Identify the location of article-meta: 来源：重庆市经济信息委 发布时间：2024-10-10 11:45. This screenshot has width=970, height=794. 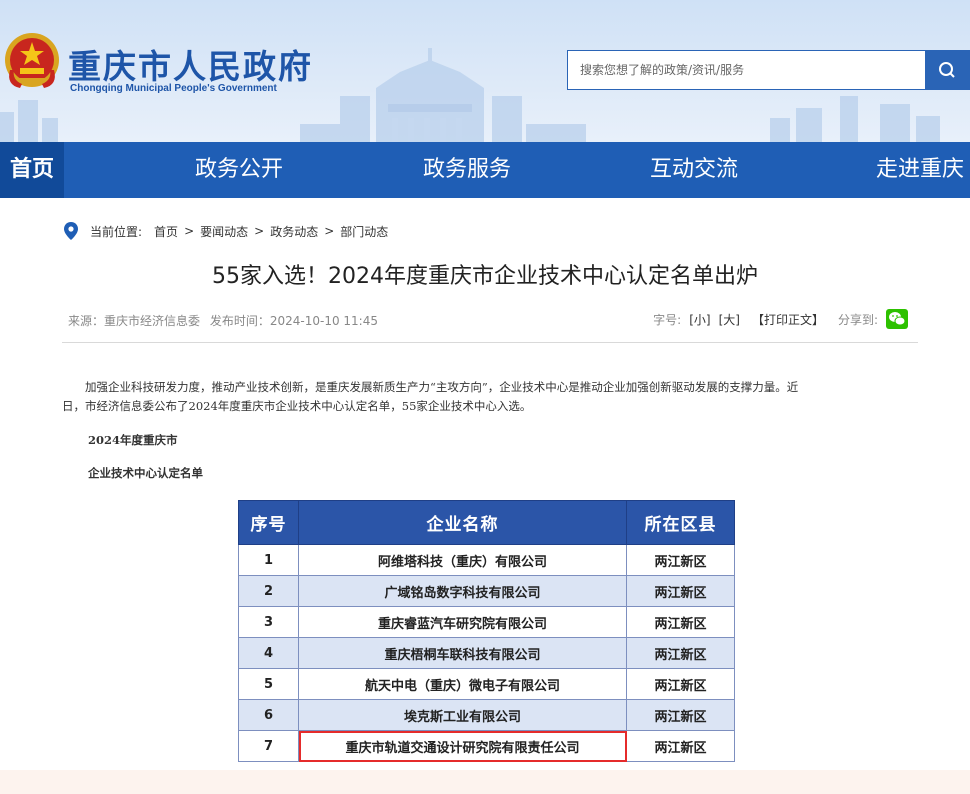
(226, 320).